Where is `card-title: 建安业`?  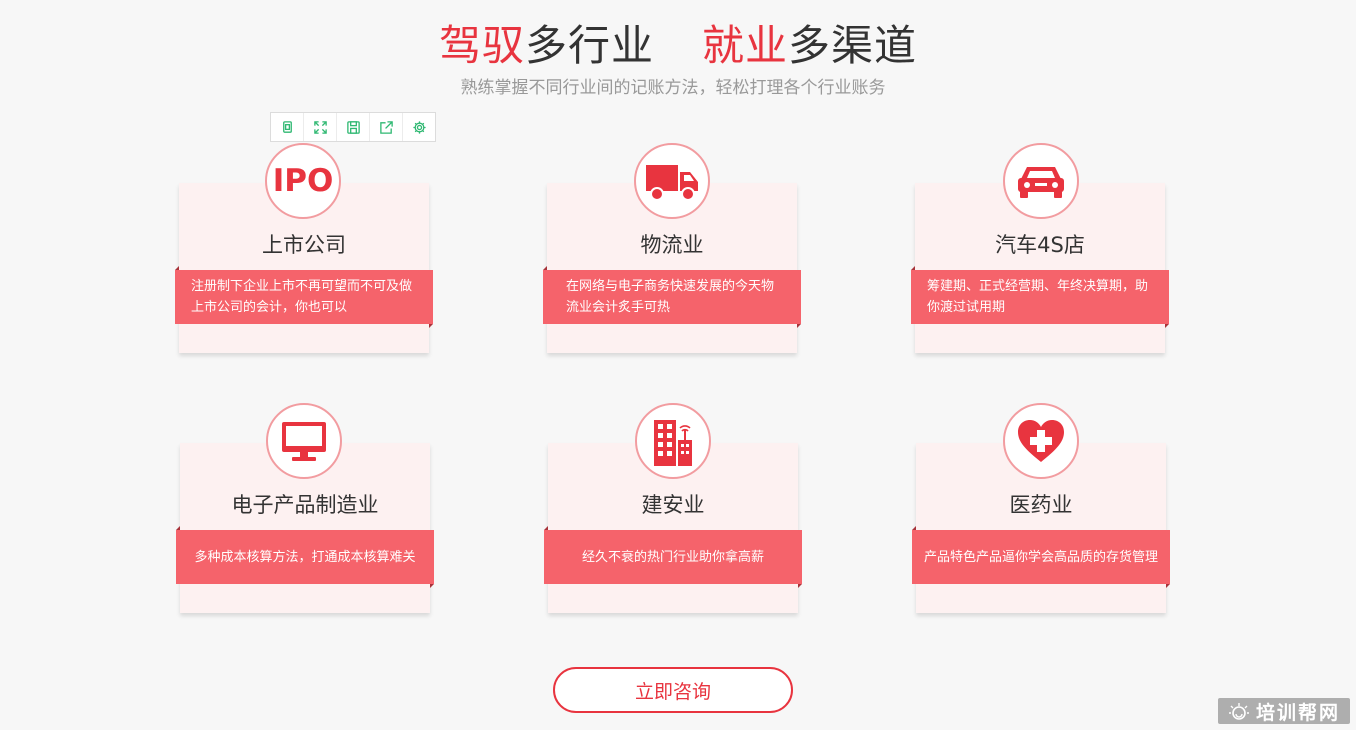
card-title: 建安业 is located at coordinates (673, 505).